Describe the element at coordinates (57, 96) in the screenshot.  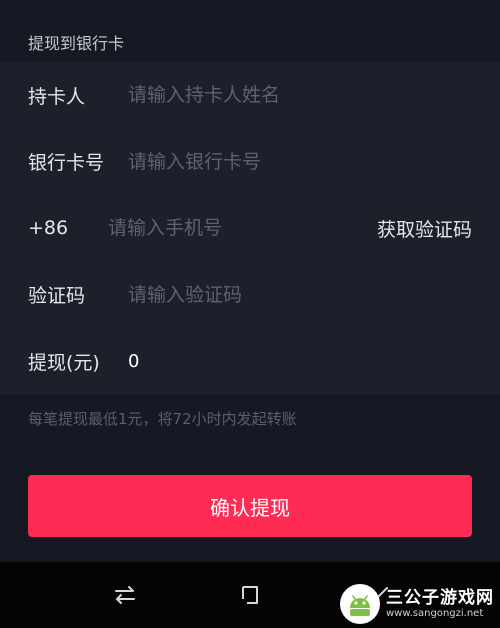
I see `cardholder-label: 持卡人` at that location.